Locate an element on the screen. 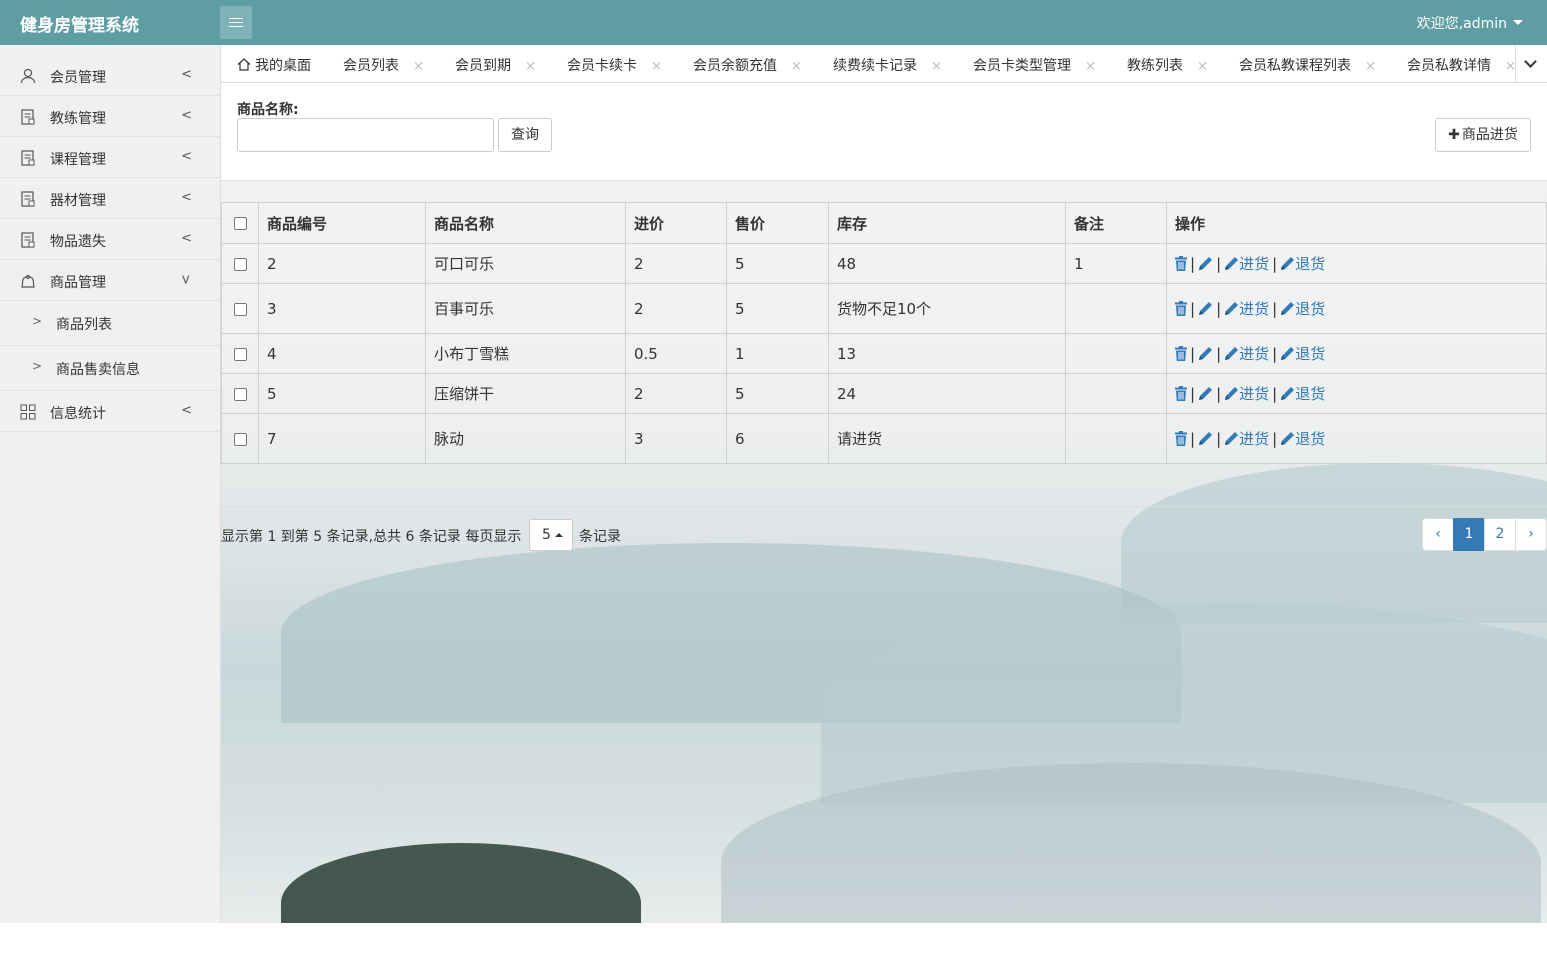 The image size is (1547, 965). prev-page-button: ‹ is located at coordinates (1438, 534).